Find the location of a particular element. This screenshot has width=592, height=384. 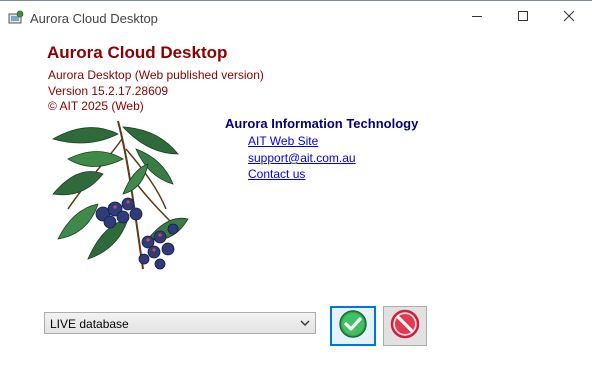

cancel-button is located at coordinates (405, 326).